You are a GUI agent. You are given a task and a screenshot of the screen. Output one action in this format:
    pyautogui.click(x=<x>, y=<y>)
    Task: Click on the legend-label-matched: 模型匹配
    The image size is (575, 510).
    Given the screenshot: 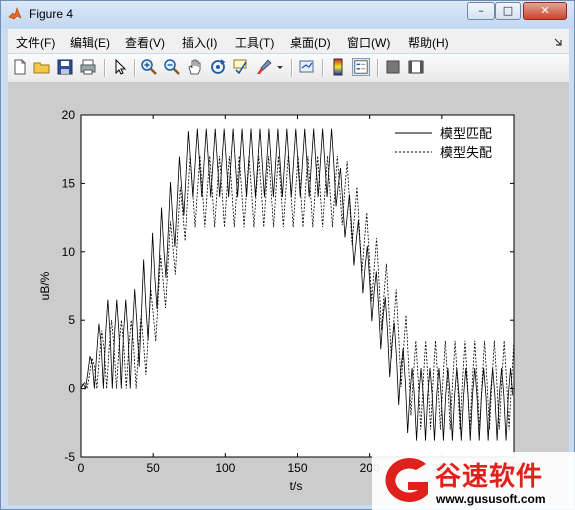 What is the action you would take?
    pyautogui.click(x=466, y=134)
    